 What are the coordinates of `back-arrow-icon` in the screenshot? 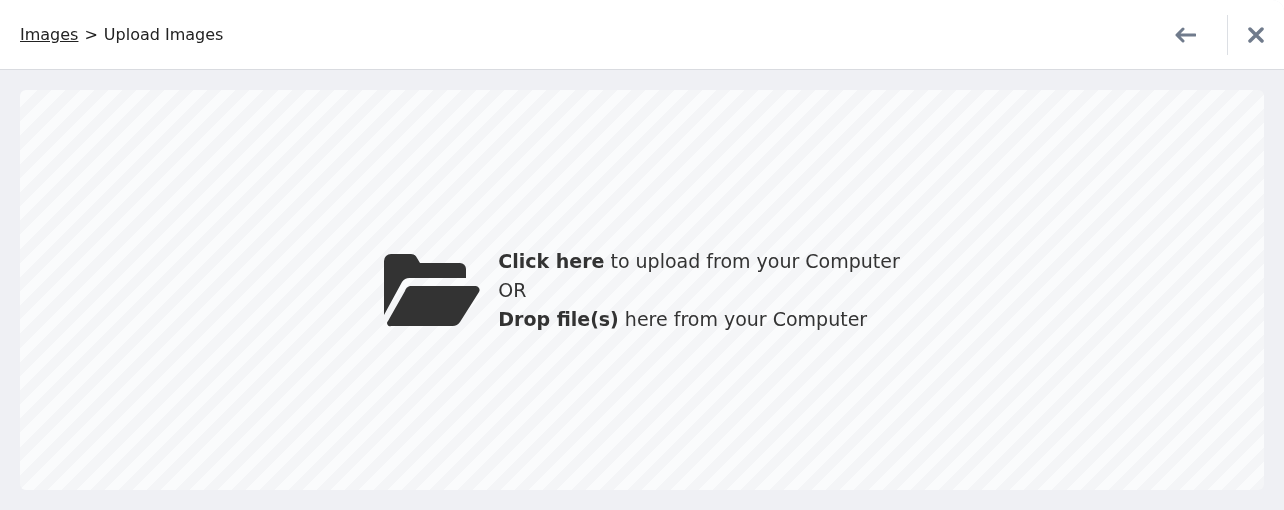 It's located at (1185, 34).